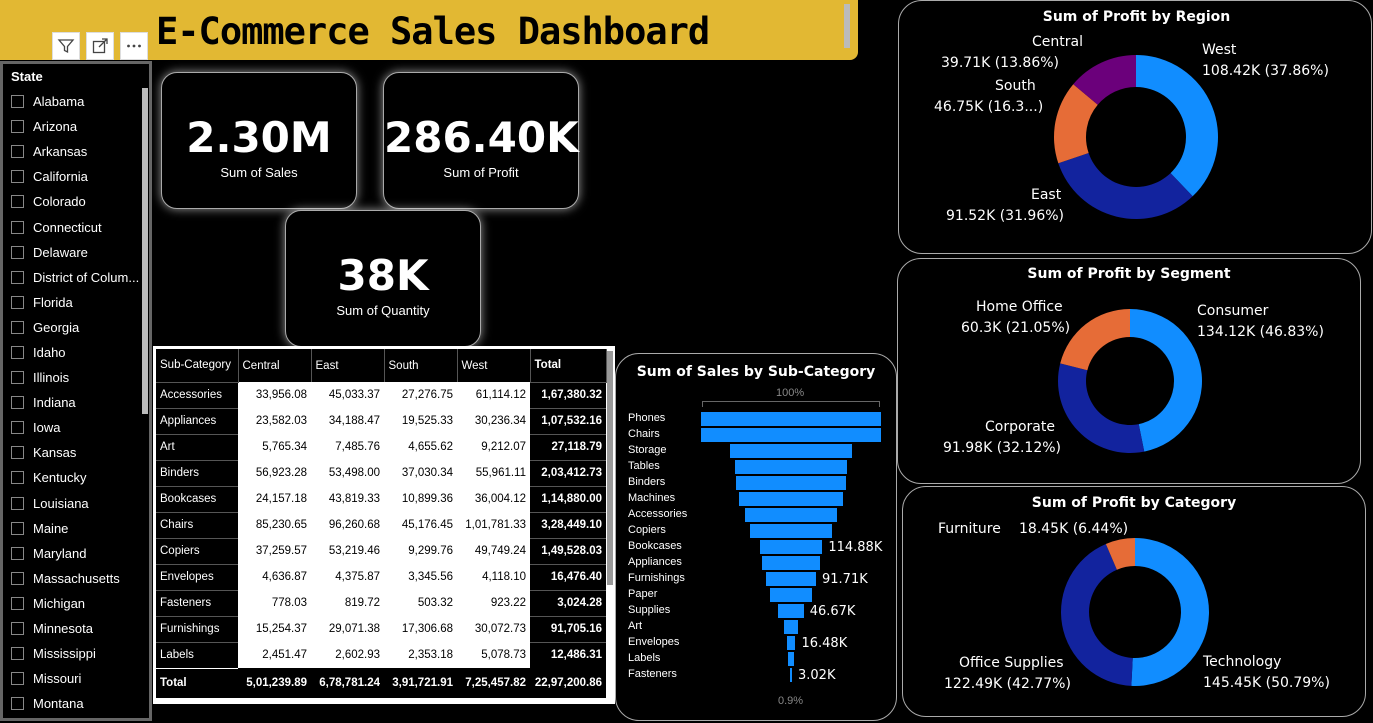 Image resolution: width=1373 pixels, height=723 pixels. Describe the element at coordinates (78, 252) in the screenshot. I see `slicer-item: Delaware` at that location.